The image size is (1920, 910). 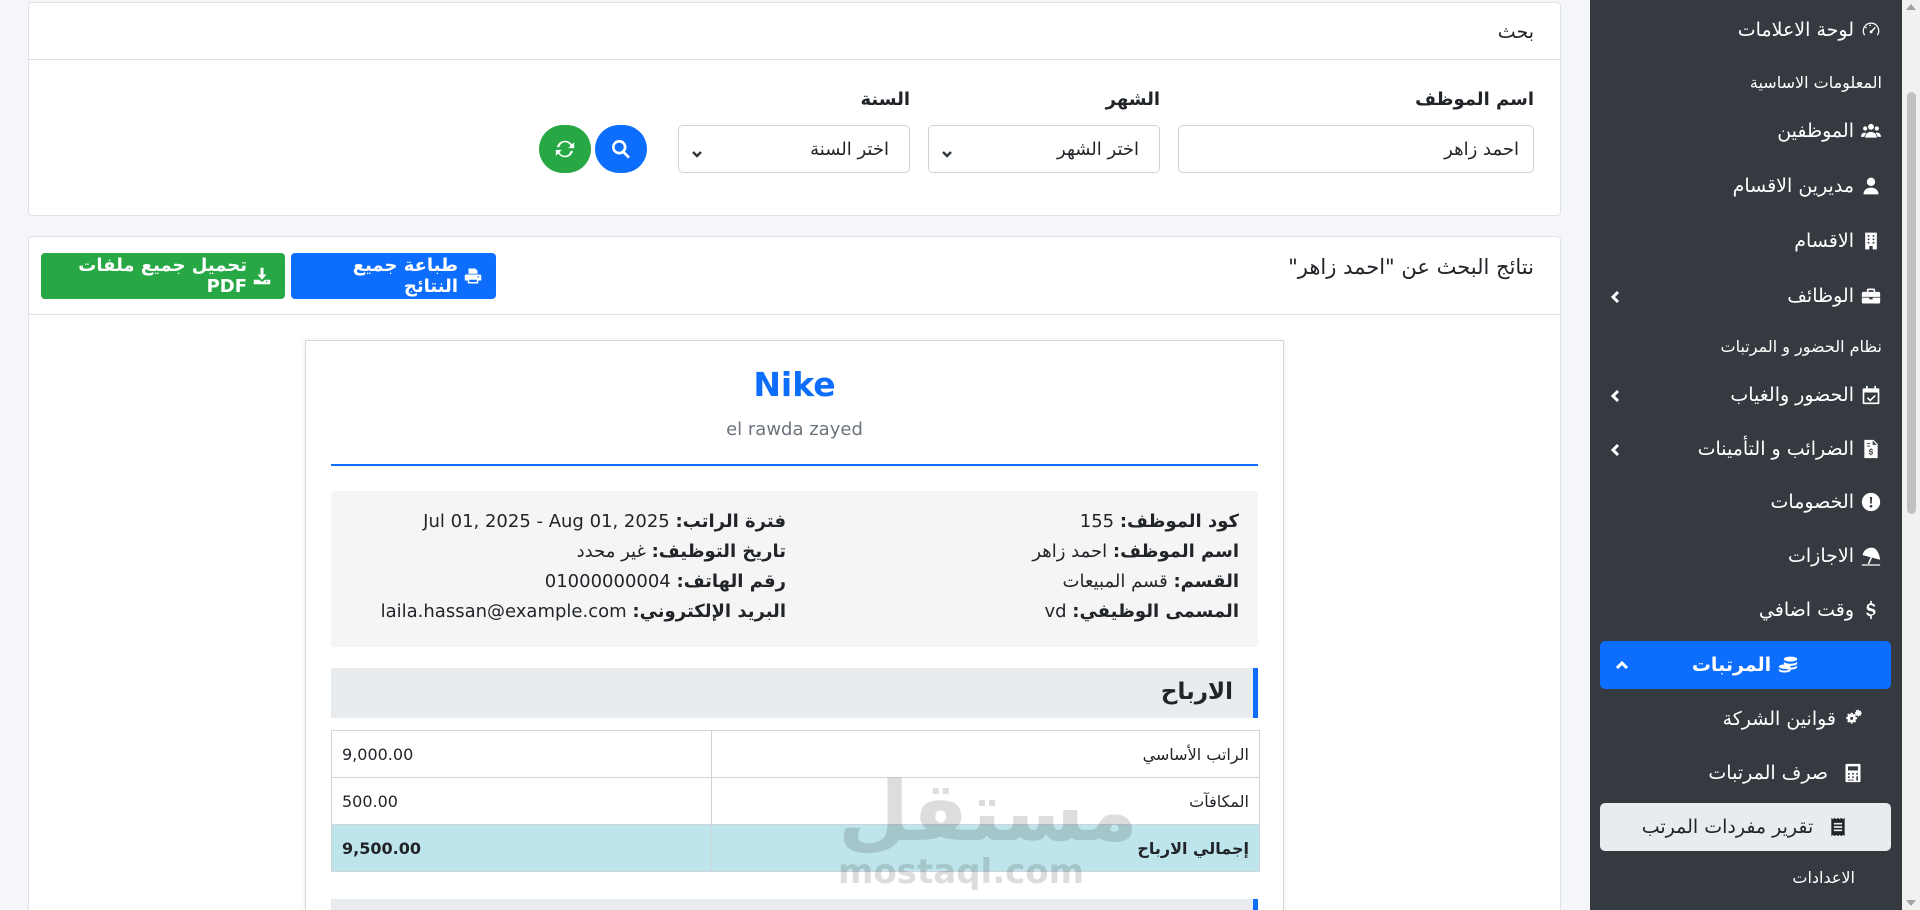 What do you see at coordinates (1179, 521) in the screenshot?
I see `field-label: كود الموظف:` at bounding box center [1179, 521].